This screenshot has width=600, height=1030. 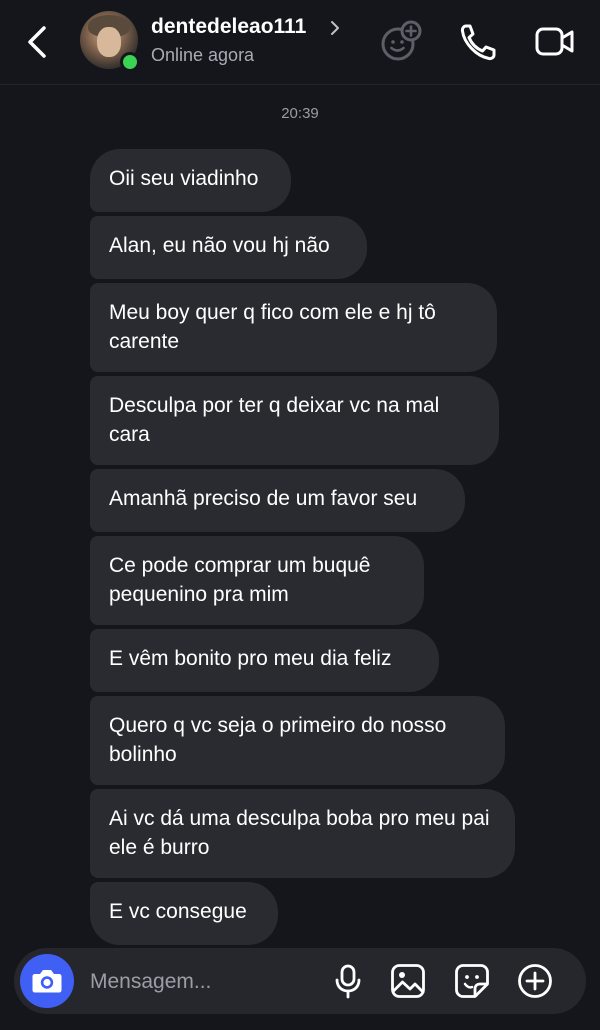 I want to click on face-plus-icon, so click(x=401, y=40).